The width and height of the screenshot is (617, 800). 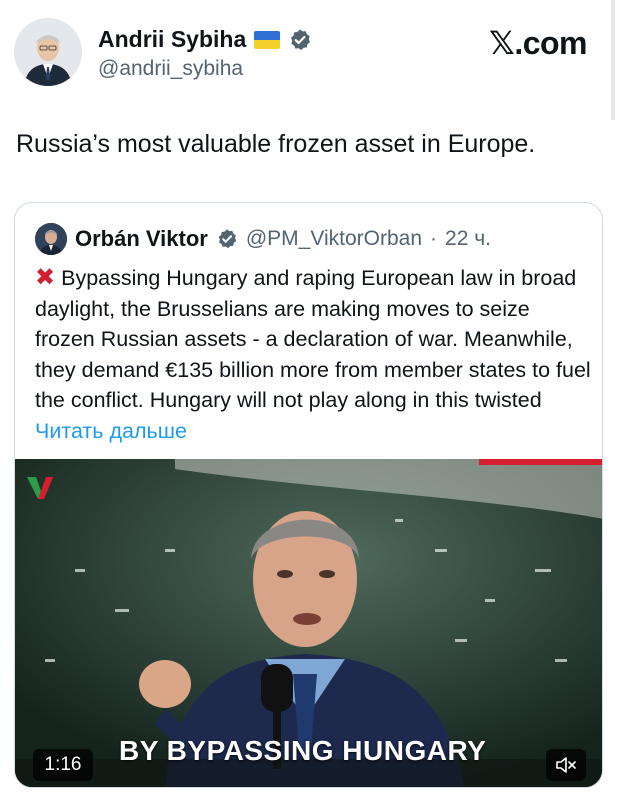 I want to click on mute-button, so click(x=566, y=765).